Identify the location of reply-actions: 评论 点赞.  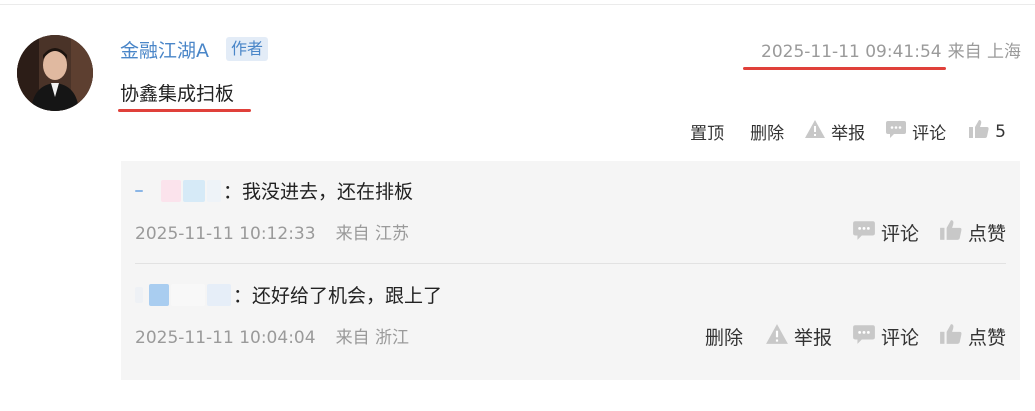
(929, 232).